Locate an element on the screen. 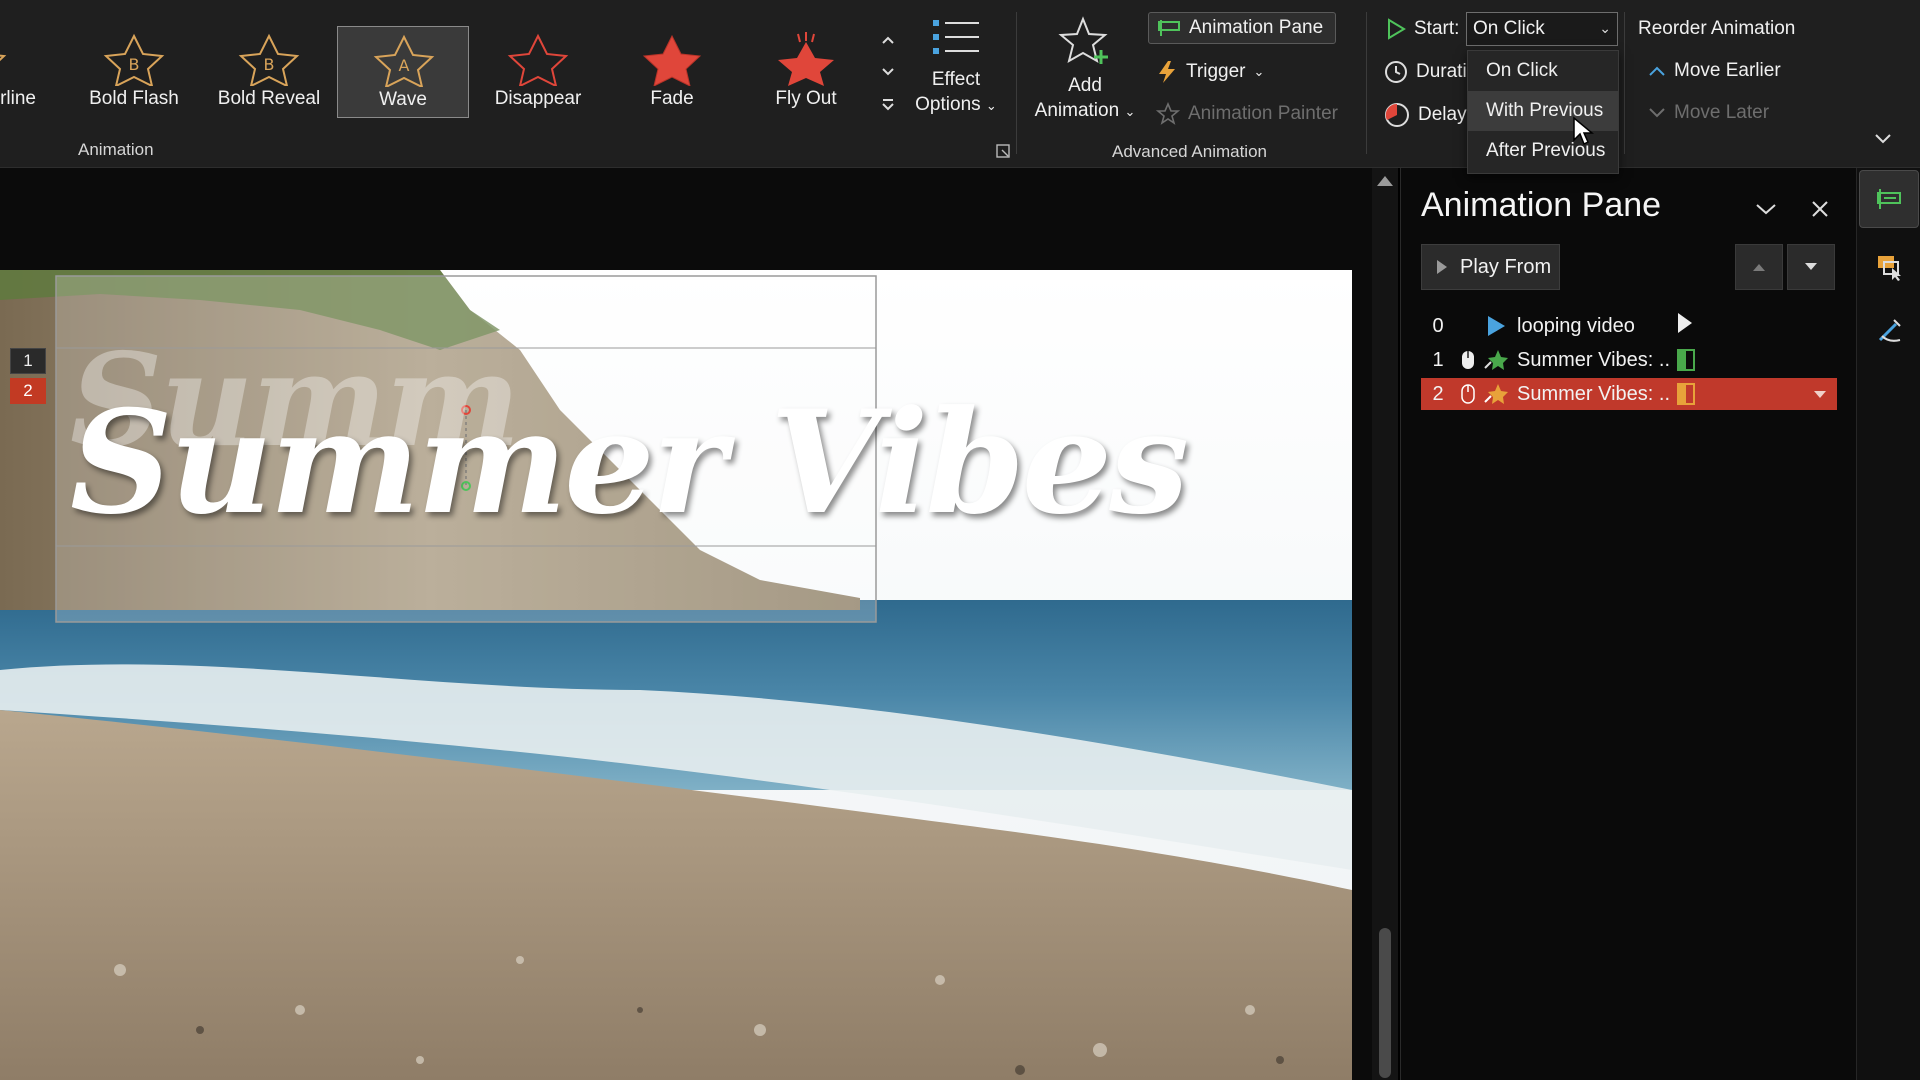 The image size is (1920, 1080). reorder-animation-label: Reorder Animation is located at coordinates (1716, 29).